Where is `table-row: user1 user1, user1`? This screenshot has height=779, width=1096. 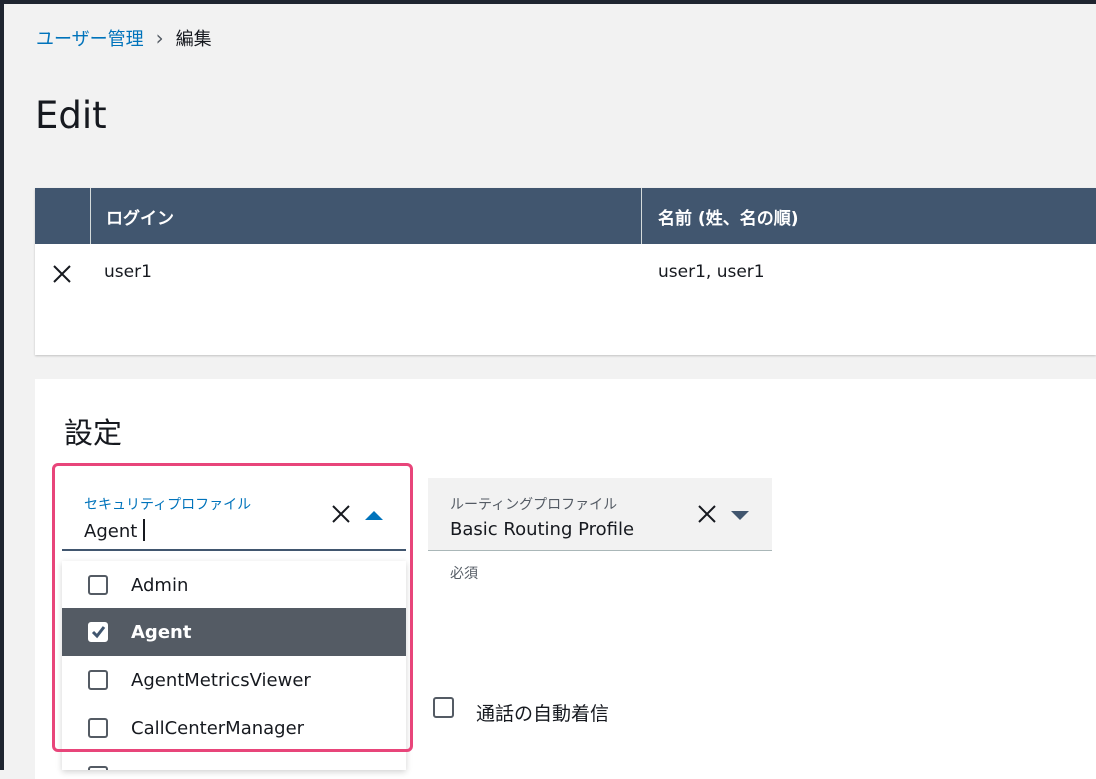 table-row: user1 user1, user1 is located at coordinates (565, 274).